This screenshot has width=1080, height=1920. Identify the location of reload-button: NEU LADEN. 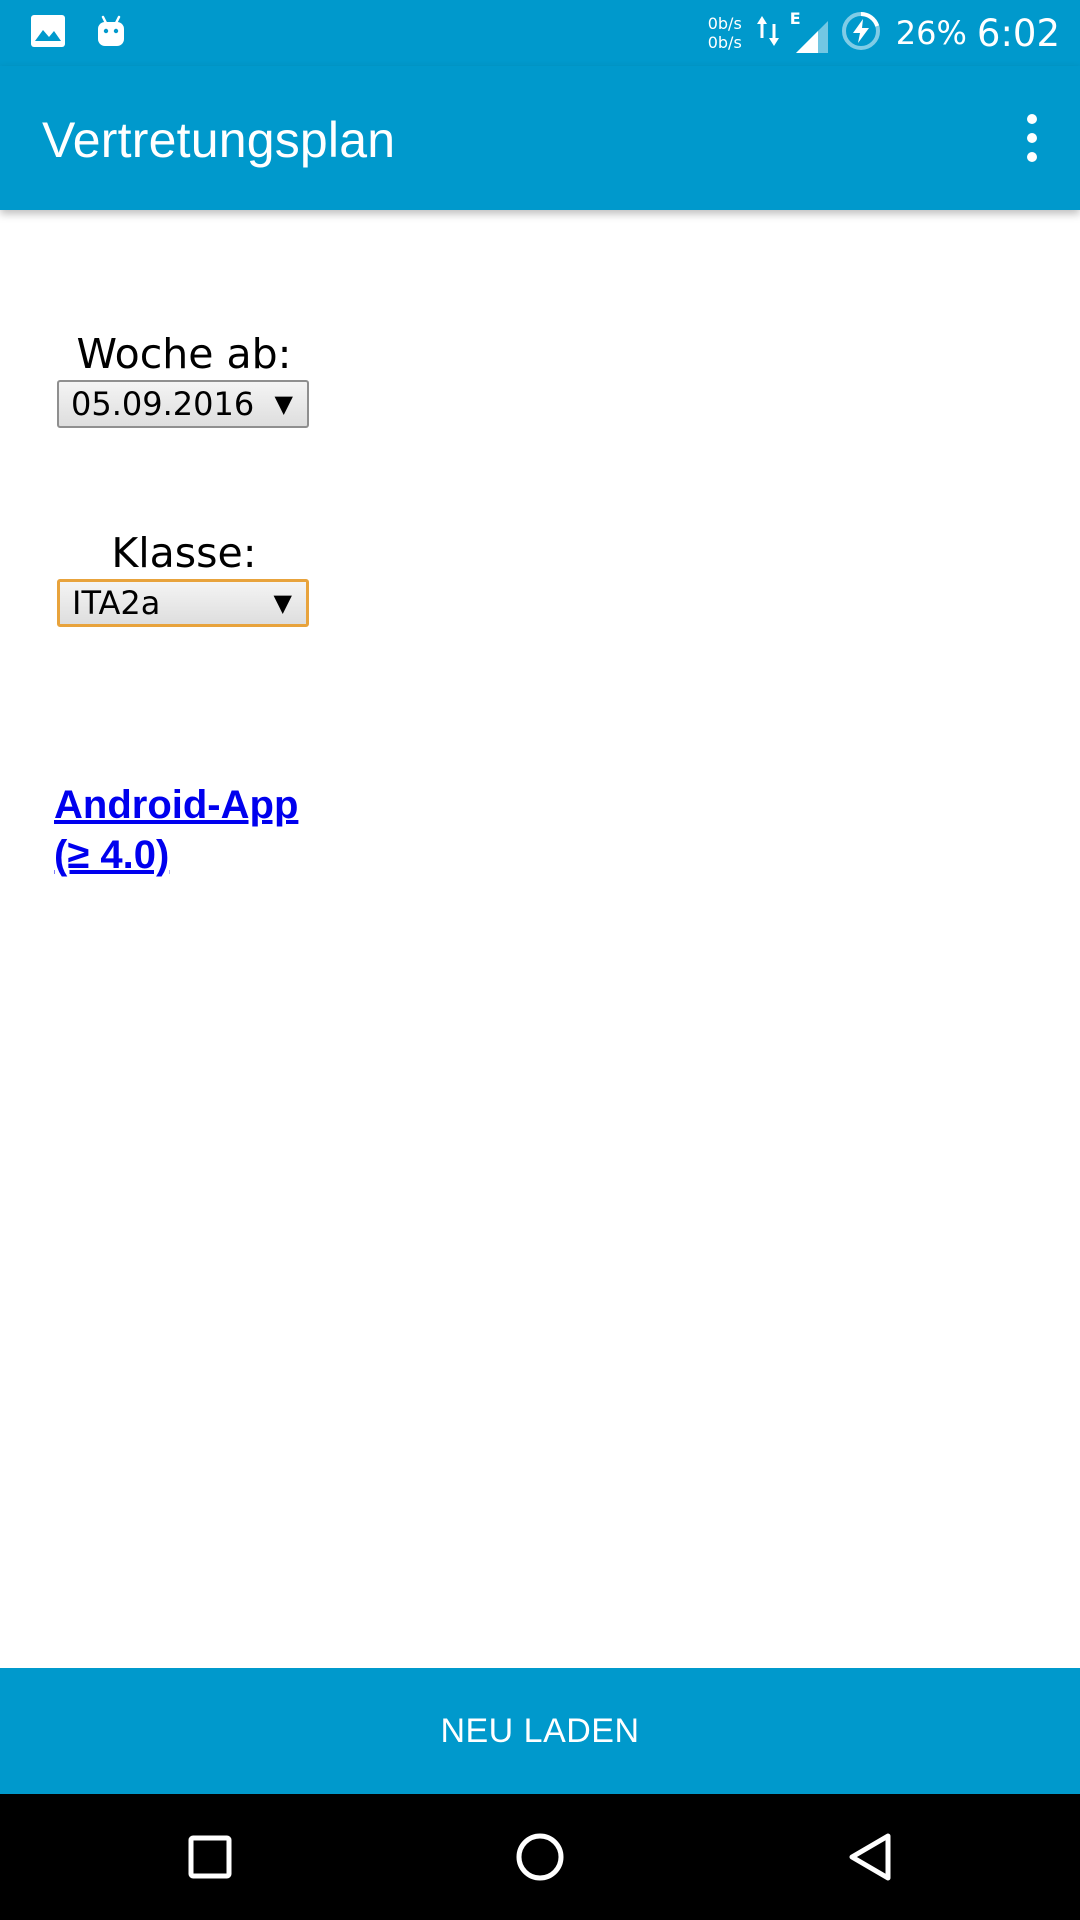
(540, 1731).